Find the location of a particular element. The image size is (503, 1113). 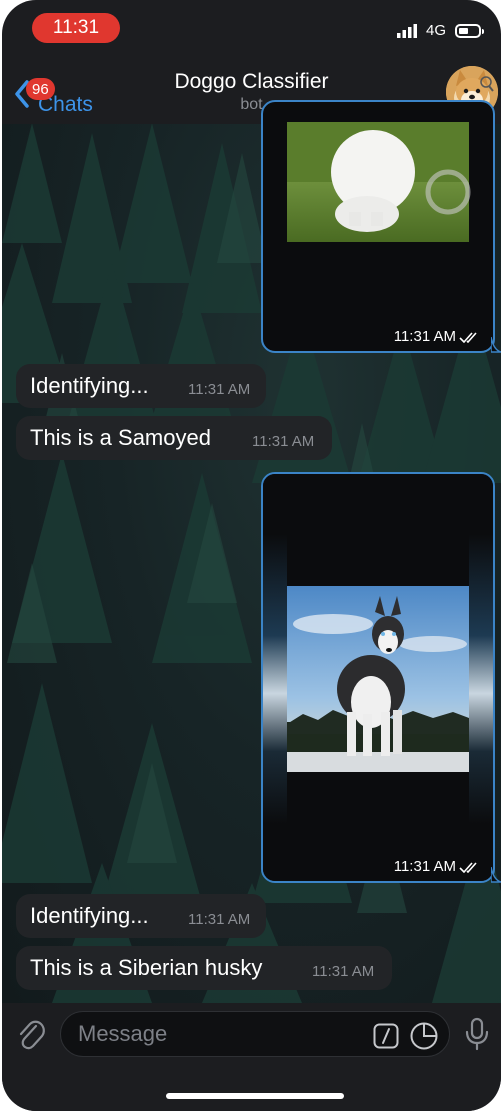

message-text: This is a Siberian husky is located at coordinates (146, 967).